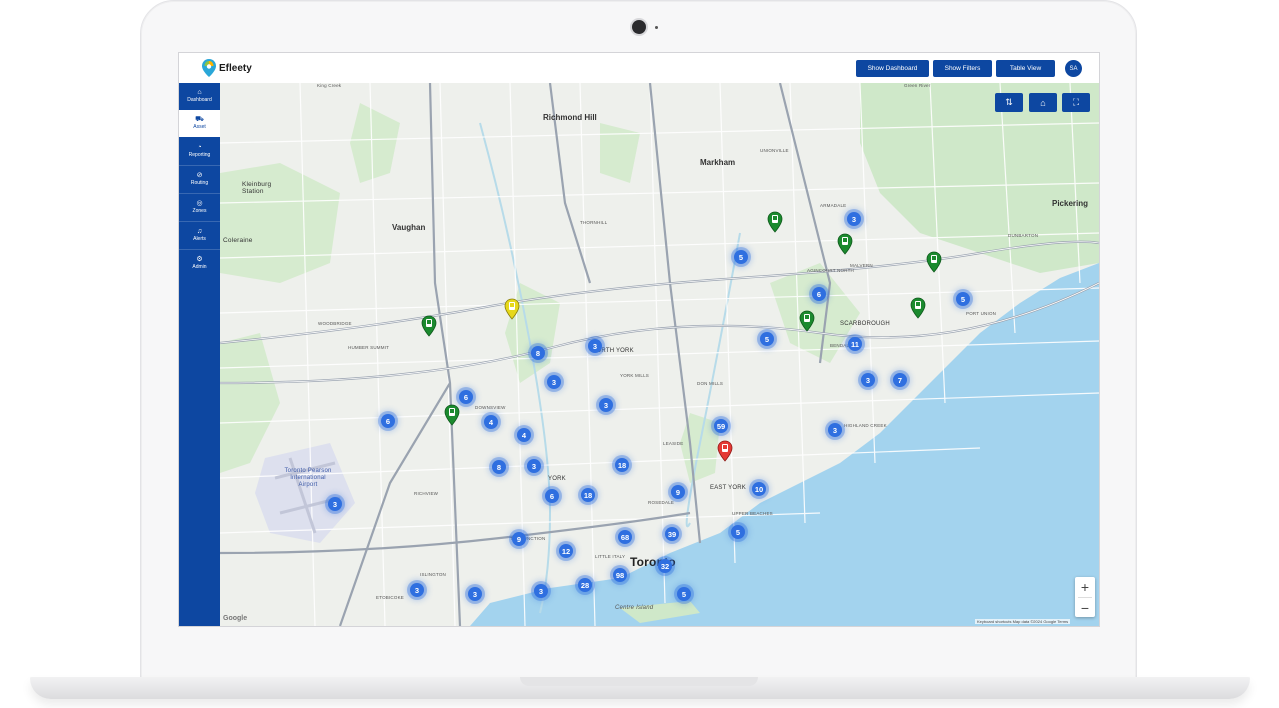 The height and width of the screenshot is (708, 1279). Describe the element at coordinates (594, 222) in the screenshot. I see `place-label: THORNHILL` at that location.